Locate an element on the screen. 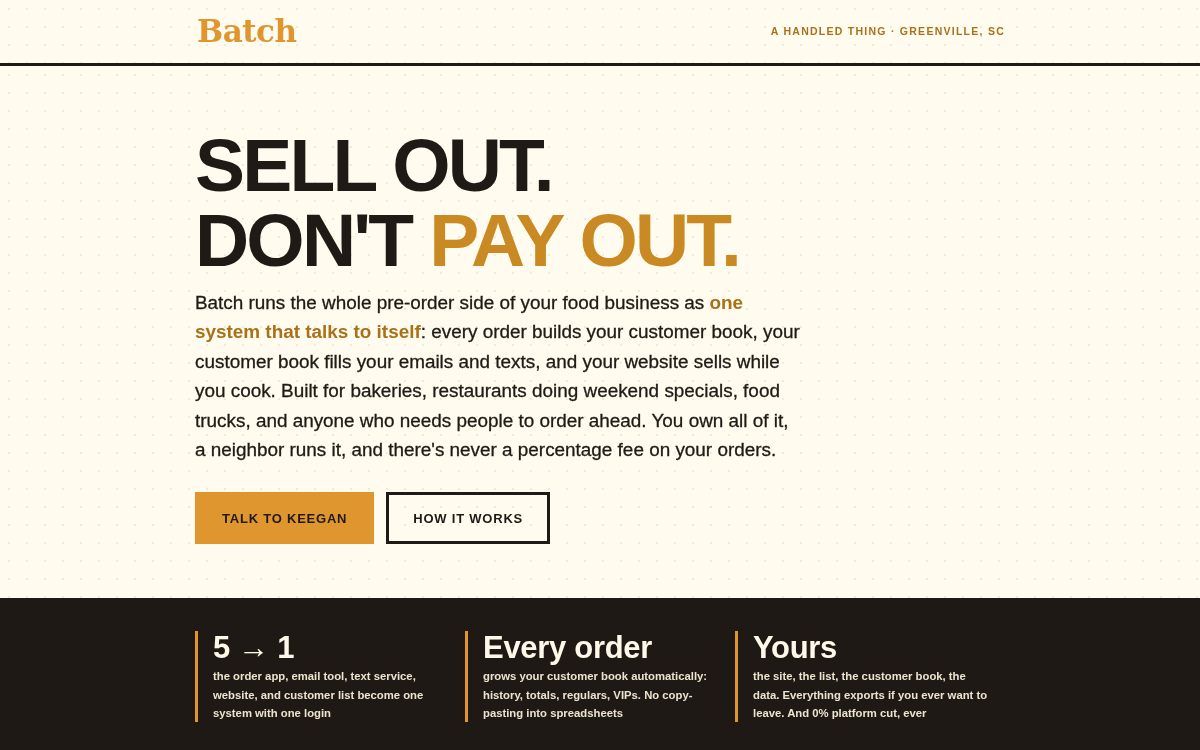 Image resolution: width=1200 pixels, height=750 pixels. primary-button: TALK TO KEEGAN is located at coordinates (285, 518).